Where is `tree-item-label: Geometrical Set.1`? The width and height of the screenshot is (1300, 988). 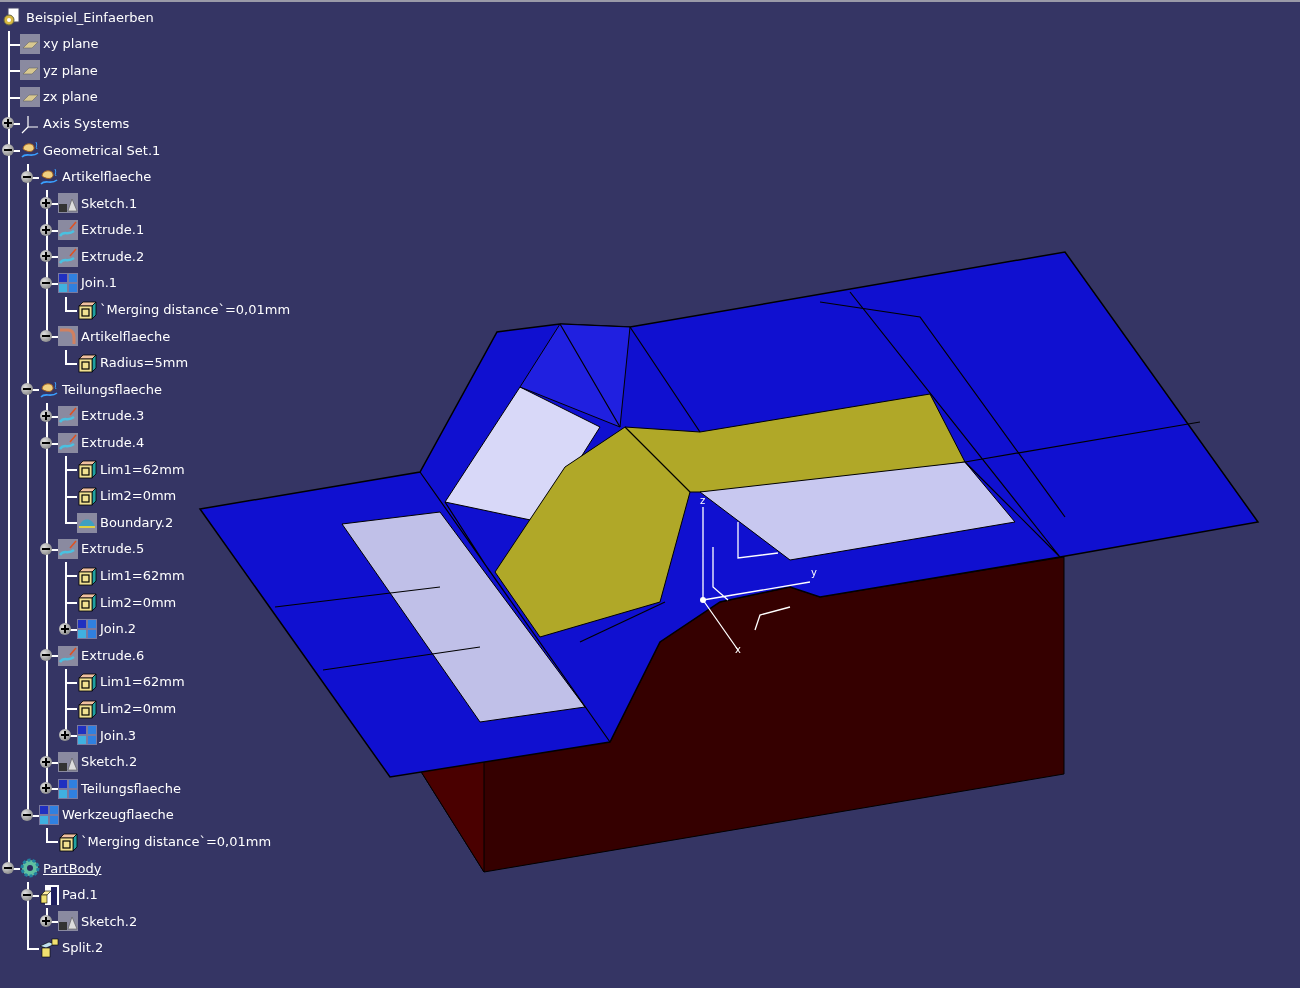
tree-item-label: Geometrical Set.1 is located at coordinates (102, 150).